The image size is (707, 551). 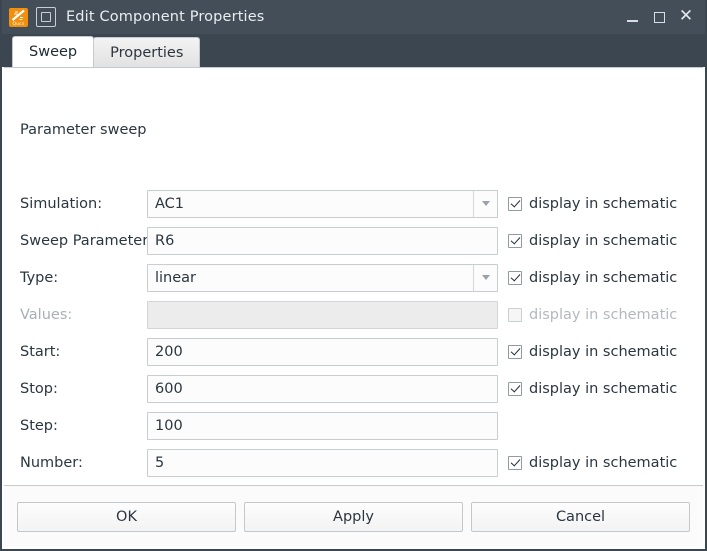 I want to click on titlebar: Qucs Edit Component Properties ✕, so click(x=353, y=17).